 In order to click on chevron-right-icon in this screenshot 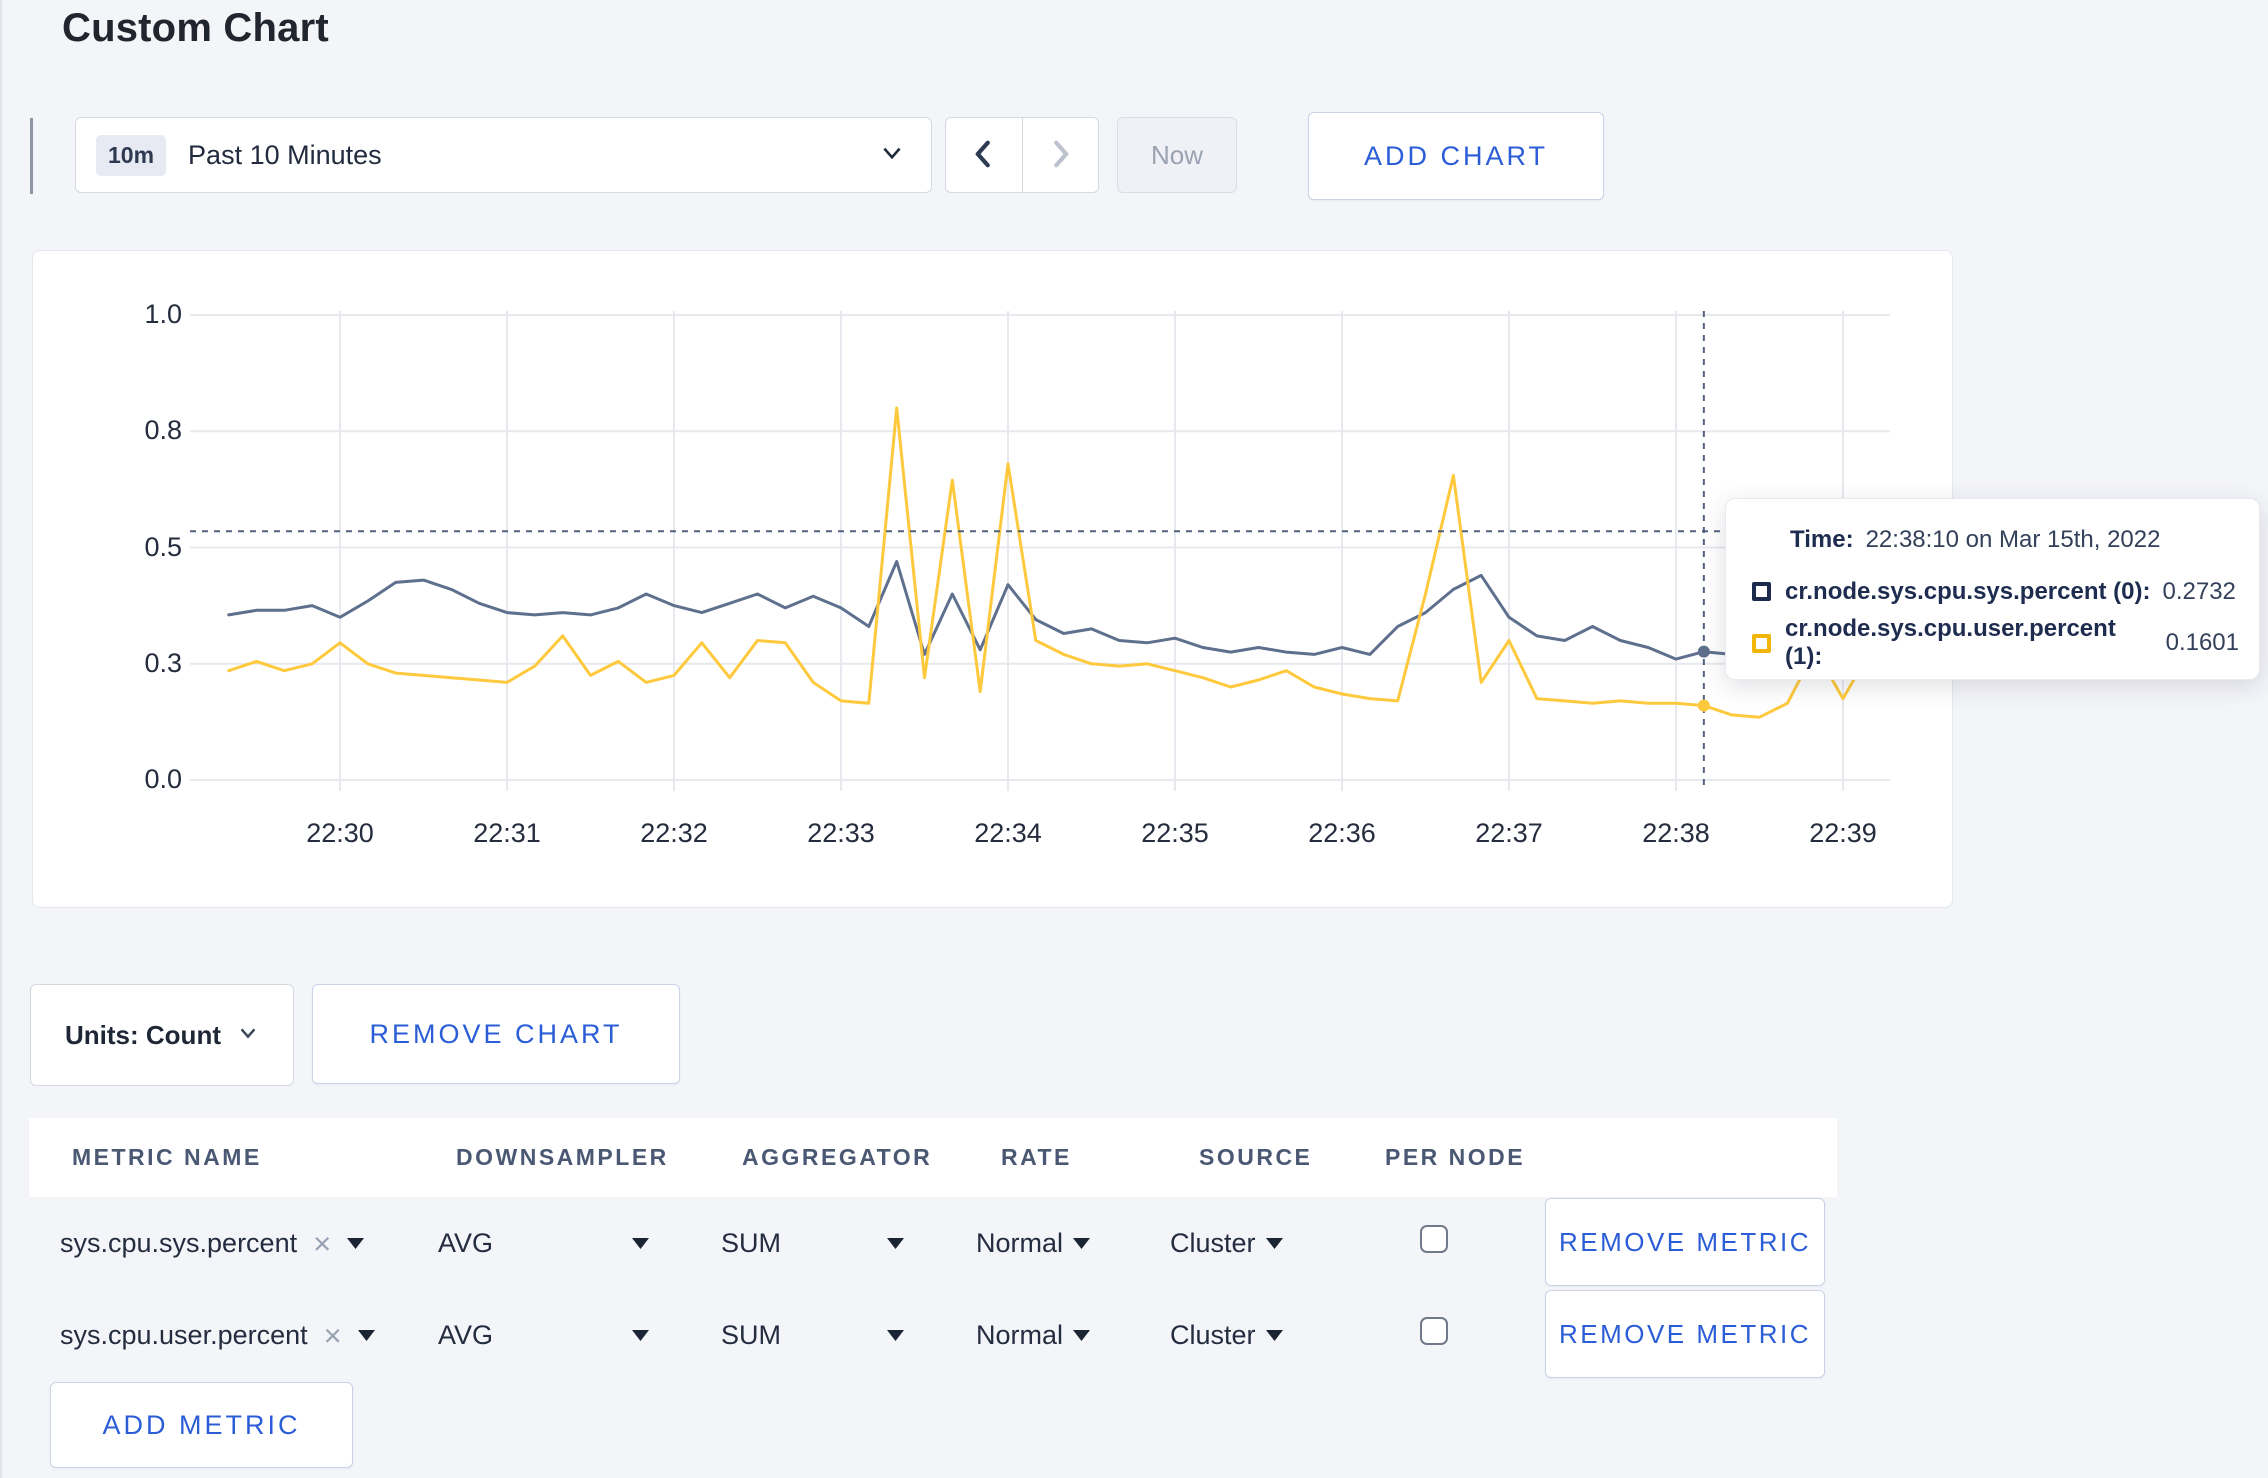, I will do `click(1060, 155)`.